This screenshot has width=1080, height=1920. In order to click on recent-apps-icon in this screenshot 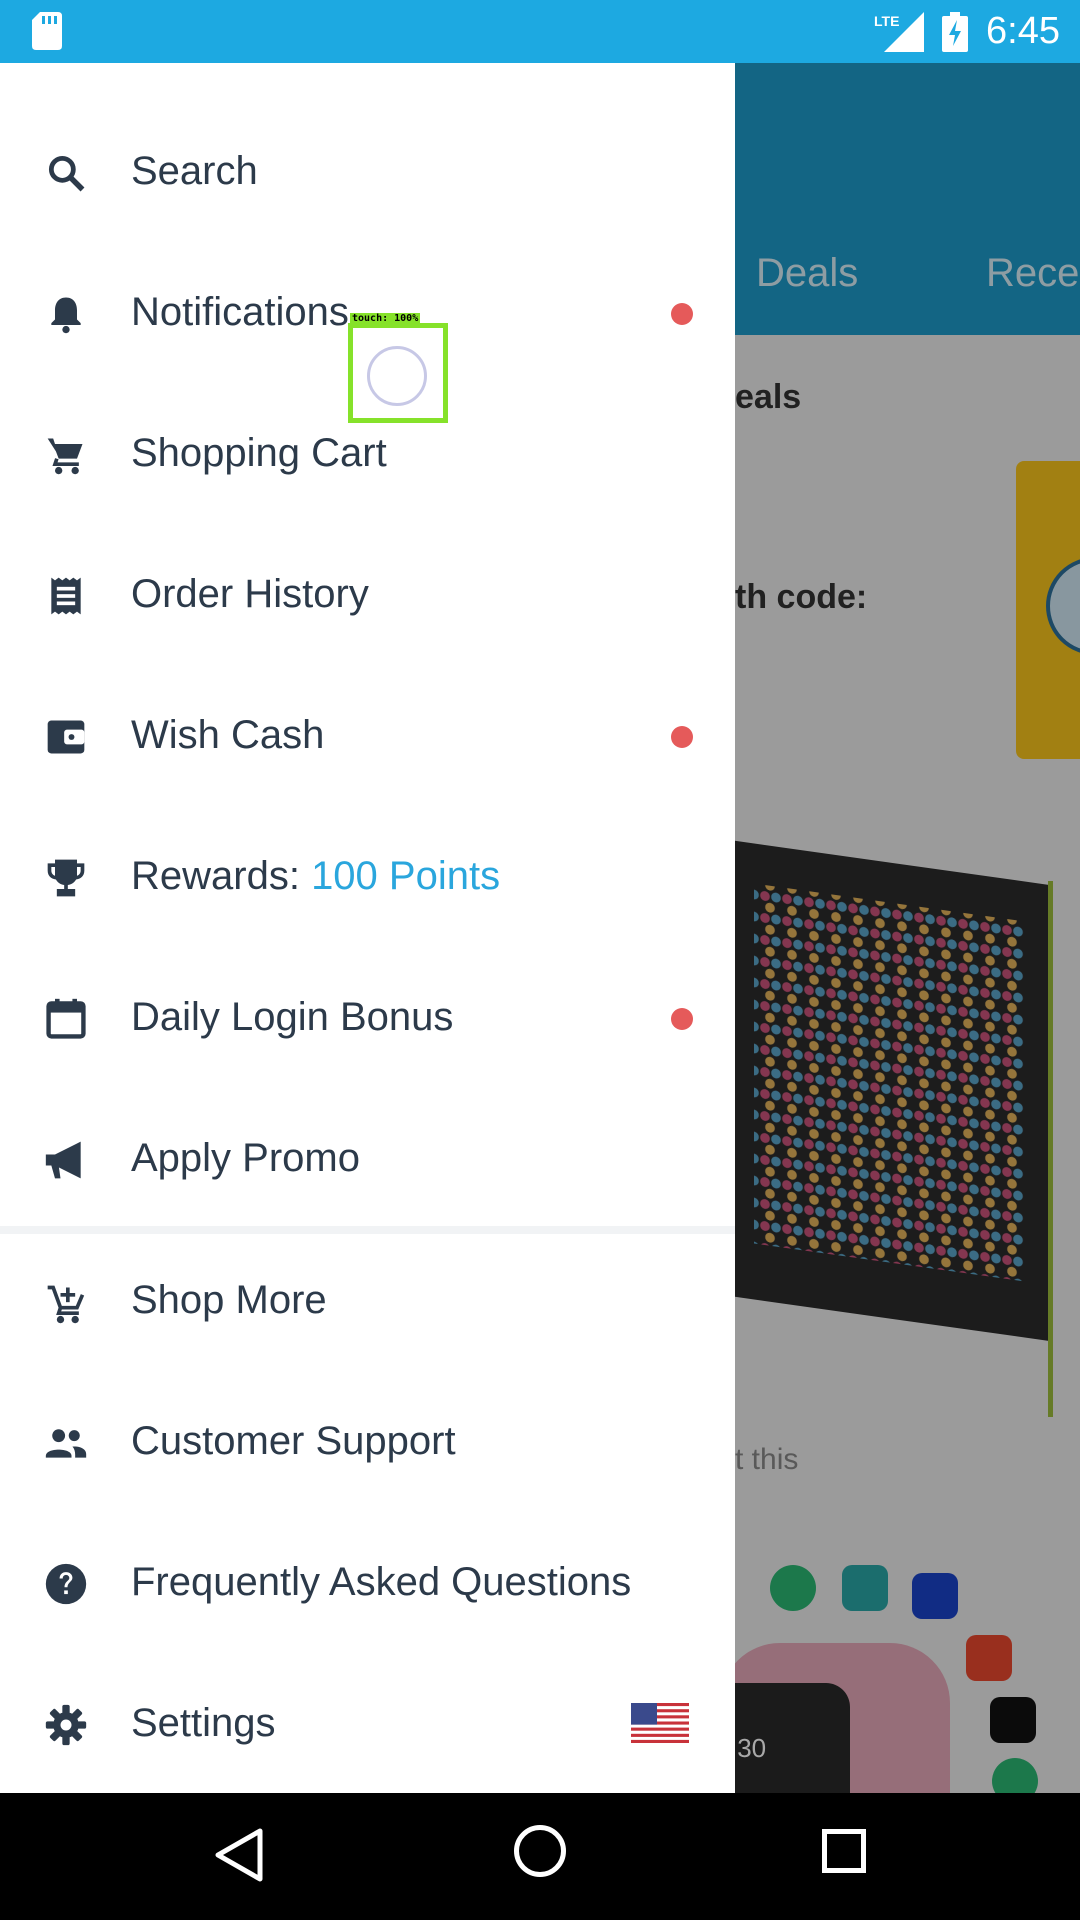, I will do `click(844, 1851)`.